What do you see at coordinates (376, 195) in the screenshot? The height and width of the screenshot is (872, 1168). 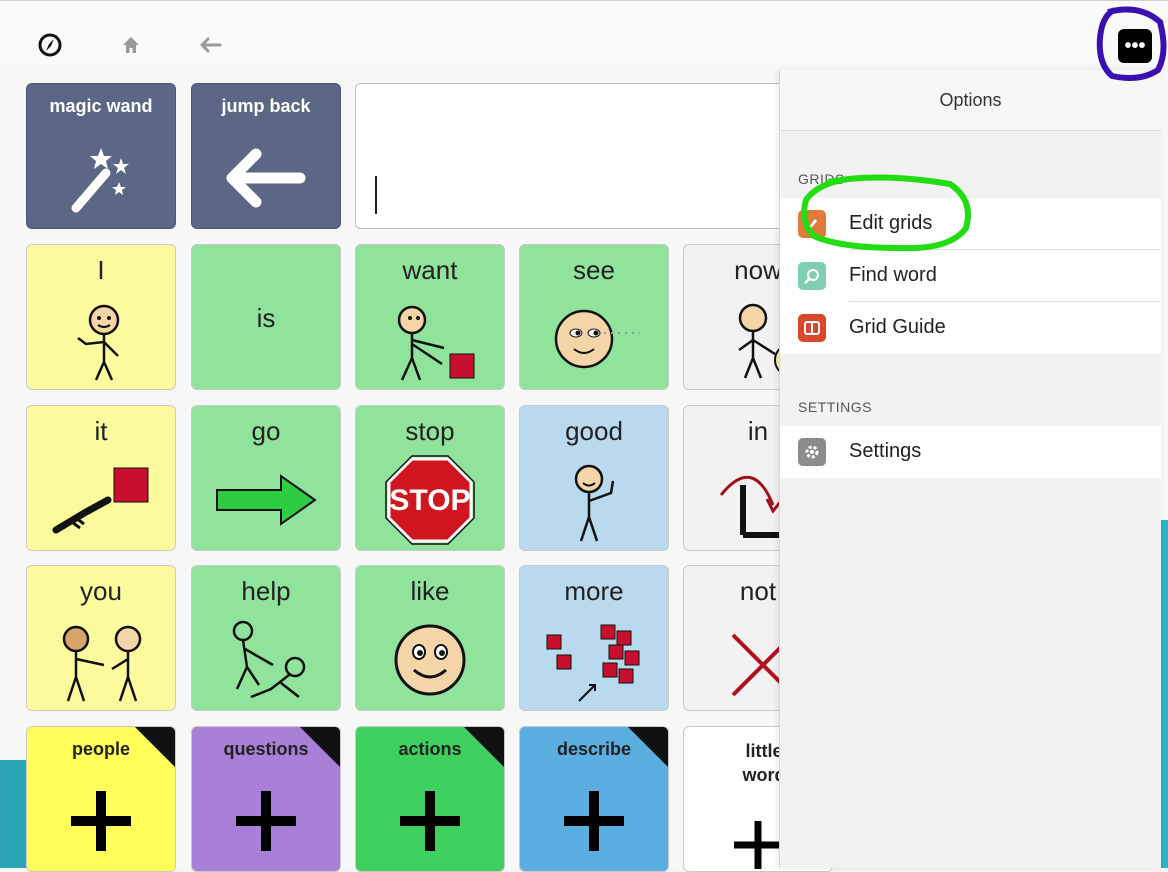 I see `text-caret` at bounding box center [376, 195].